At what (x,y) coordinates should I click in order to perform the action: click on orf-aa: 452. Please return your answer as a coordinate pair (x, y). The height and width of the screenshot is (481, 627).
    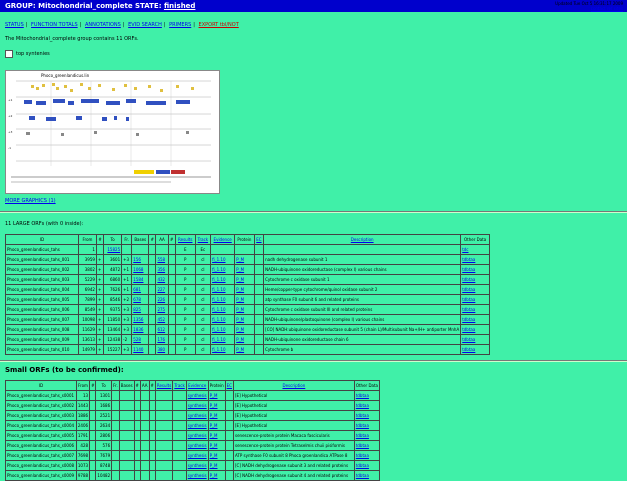
    Looking at the image, I should click on (162, 319).